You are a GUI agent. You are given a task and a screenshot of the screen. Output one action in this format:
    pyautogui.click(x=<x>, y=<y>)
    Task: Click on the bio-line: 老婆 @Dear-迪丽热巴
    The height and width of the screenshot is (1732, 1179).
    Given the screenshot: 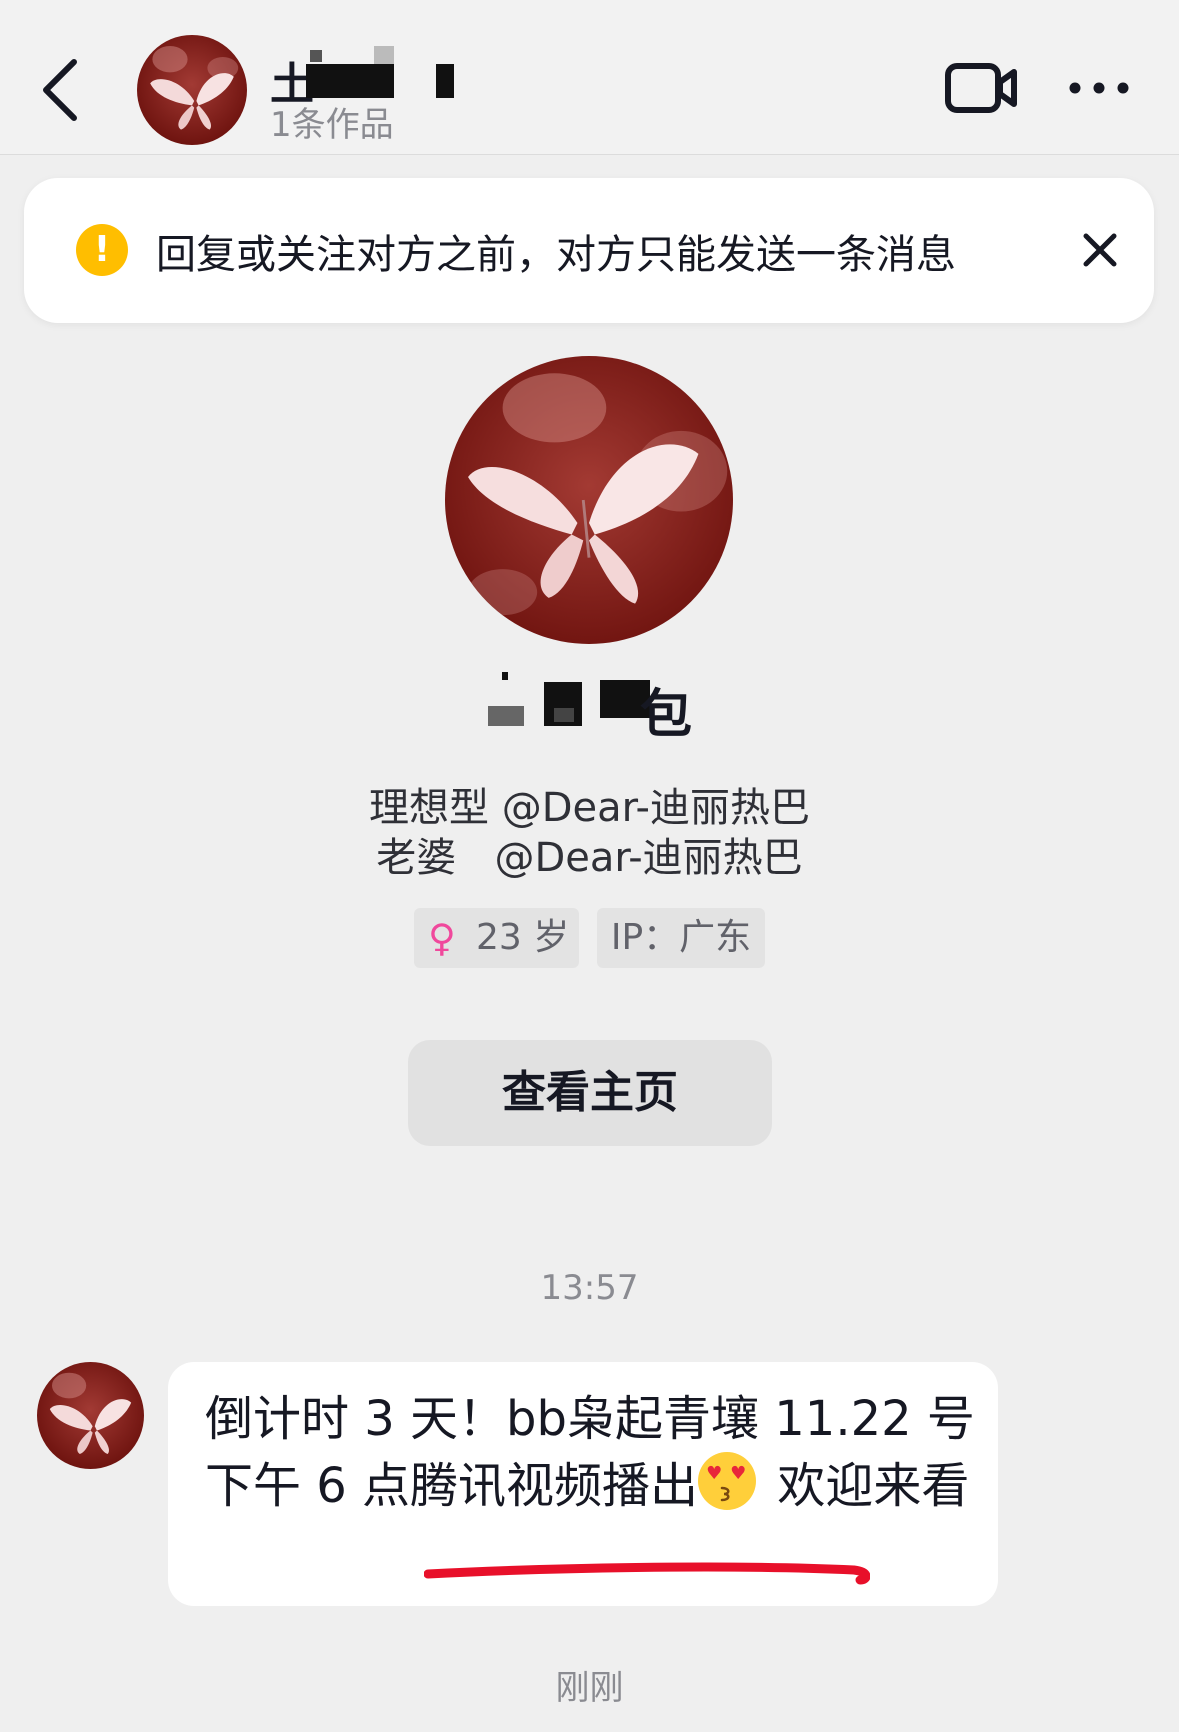 What is the action you would take?
    pyautogui.click(x=589, y=858)
    